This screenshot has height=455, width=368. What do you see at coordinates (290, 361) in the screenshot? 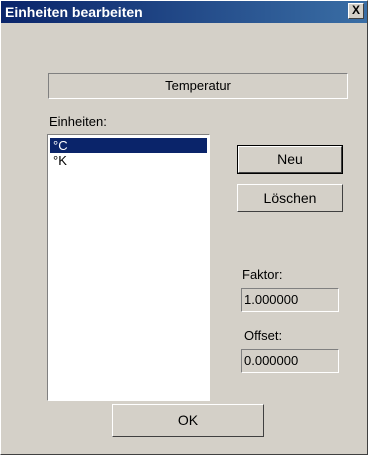
I see `offset-field: 0.000000` at bounding box center [290, 361].